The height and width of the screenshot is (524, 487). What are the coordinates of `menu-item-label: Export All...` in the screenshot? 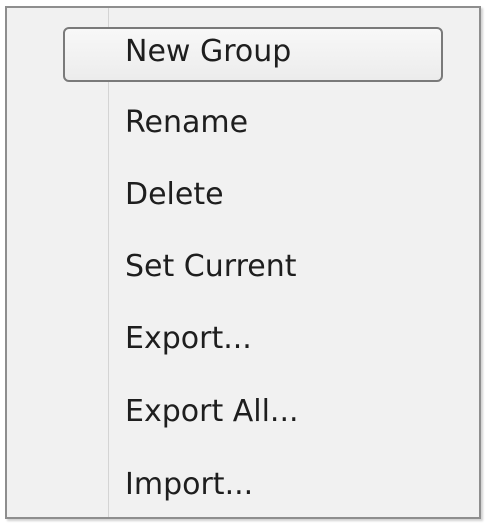 It's located at (212, 411).